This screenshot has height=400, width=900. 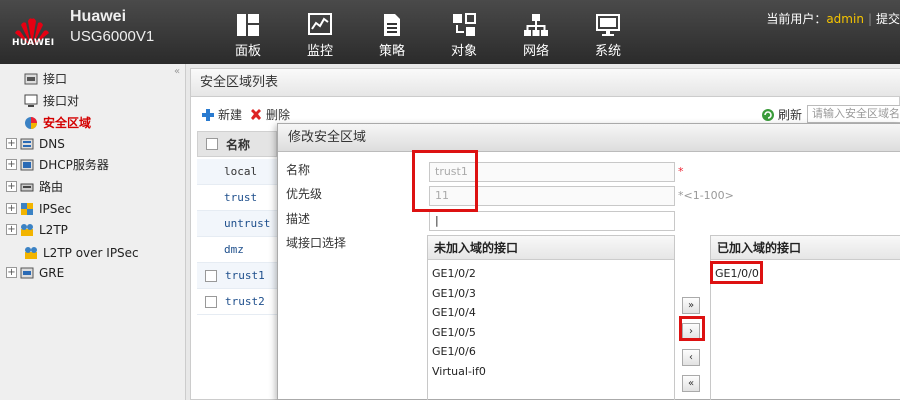 I want to click on submit-link: 提交, so click(x=888, y=19).